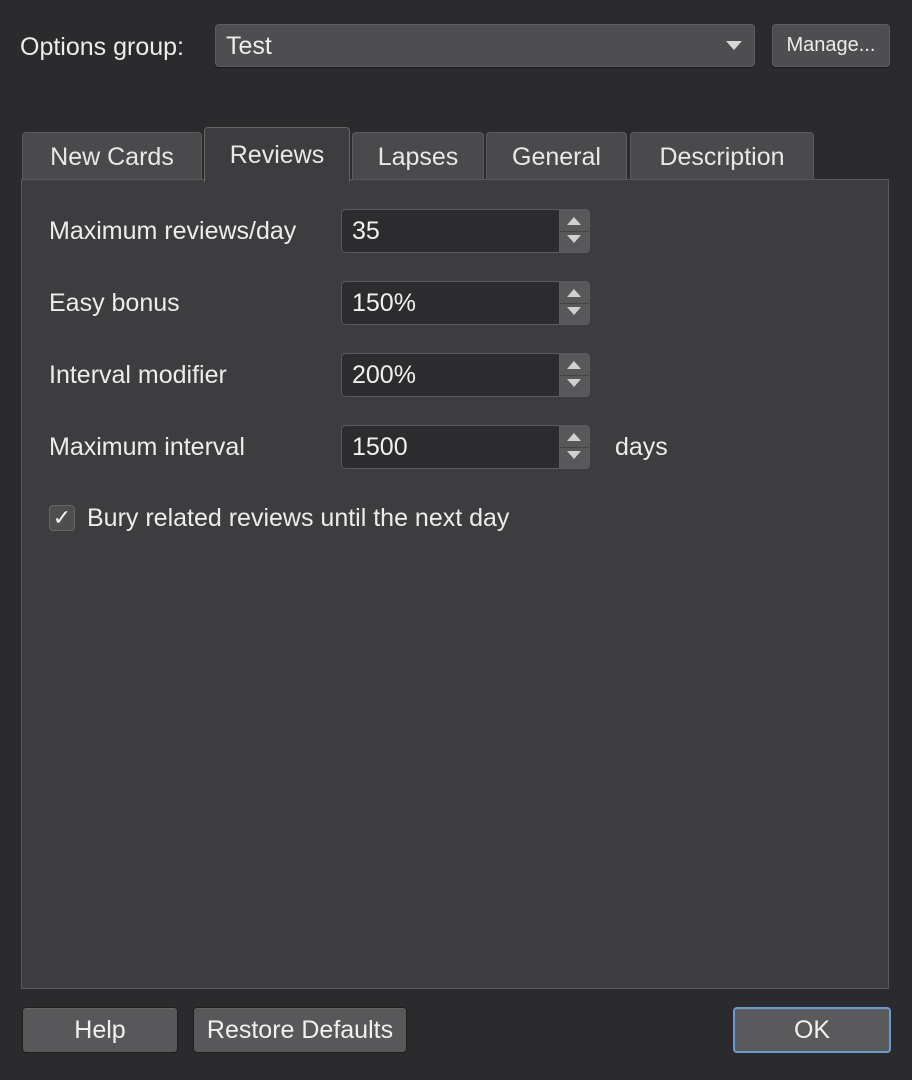 Image resolution: width=912 pixels, height=1080 pixels. I want to click on tab-description: Description, so click(722, 156).